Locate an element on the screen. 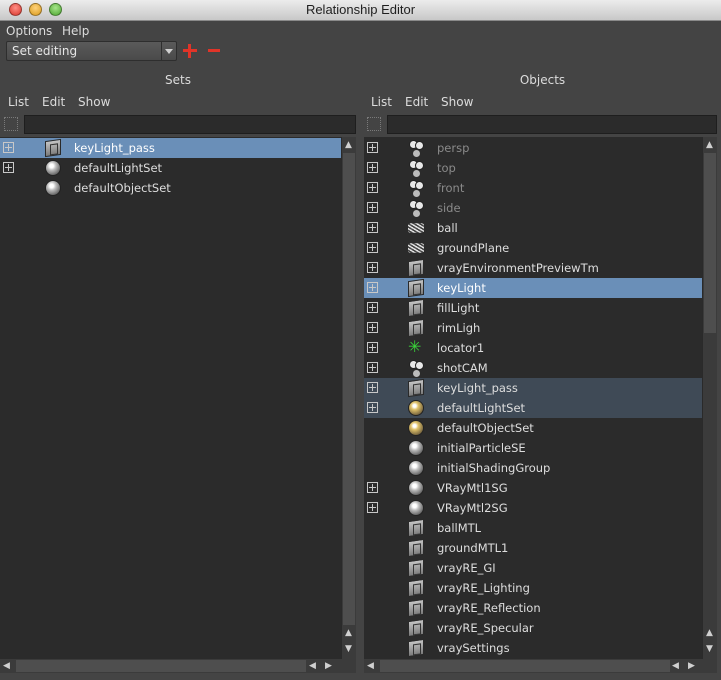 Image resolution: width=721 pixels, height=680 pixels. object-label: ball is located at coordinates (447, 228).